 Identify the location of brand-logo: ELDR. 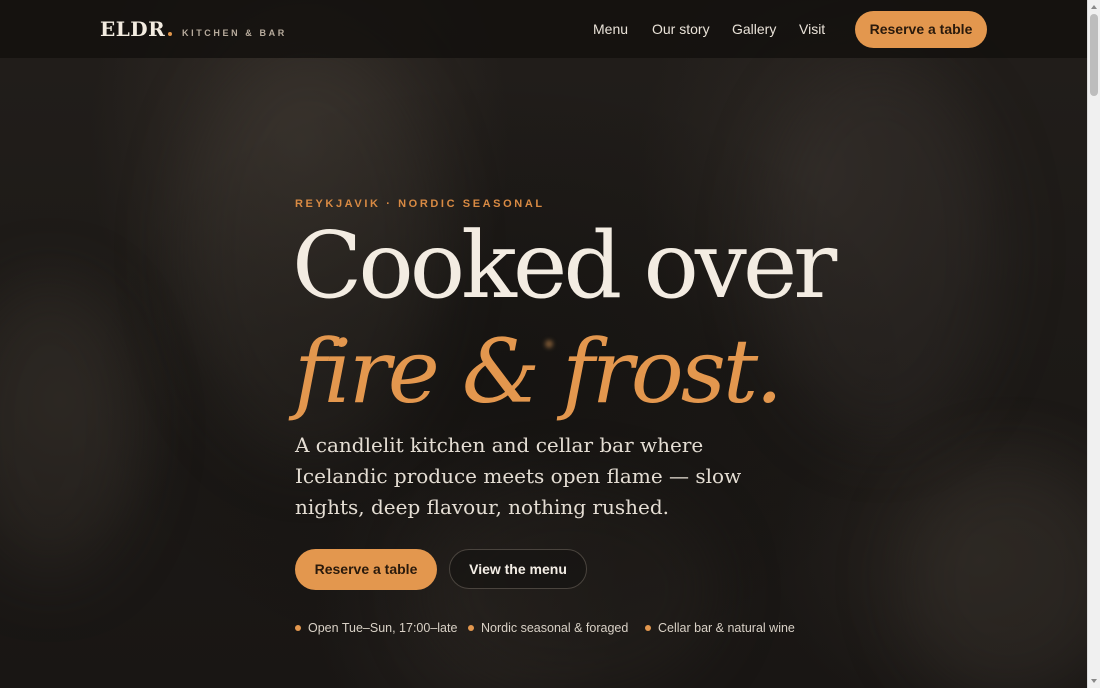
(132, 29).